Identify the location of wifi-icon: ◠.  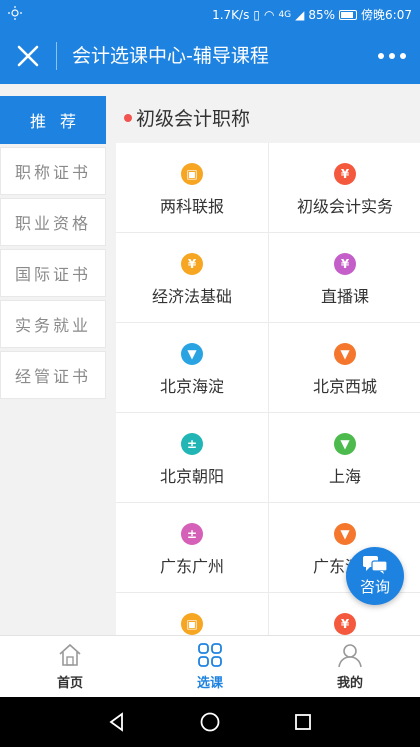
(269, 14).